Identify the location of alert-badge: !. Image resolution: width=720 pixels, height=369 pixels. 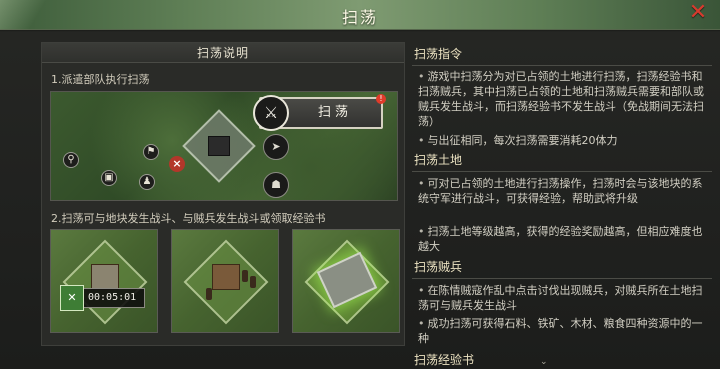
(381, 99).